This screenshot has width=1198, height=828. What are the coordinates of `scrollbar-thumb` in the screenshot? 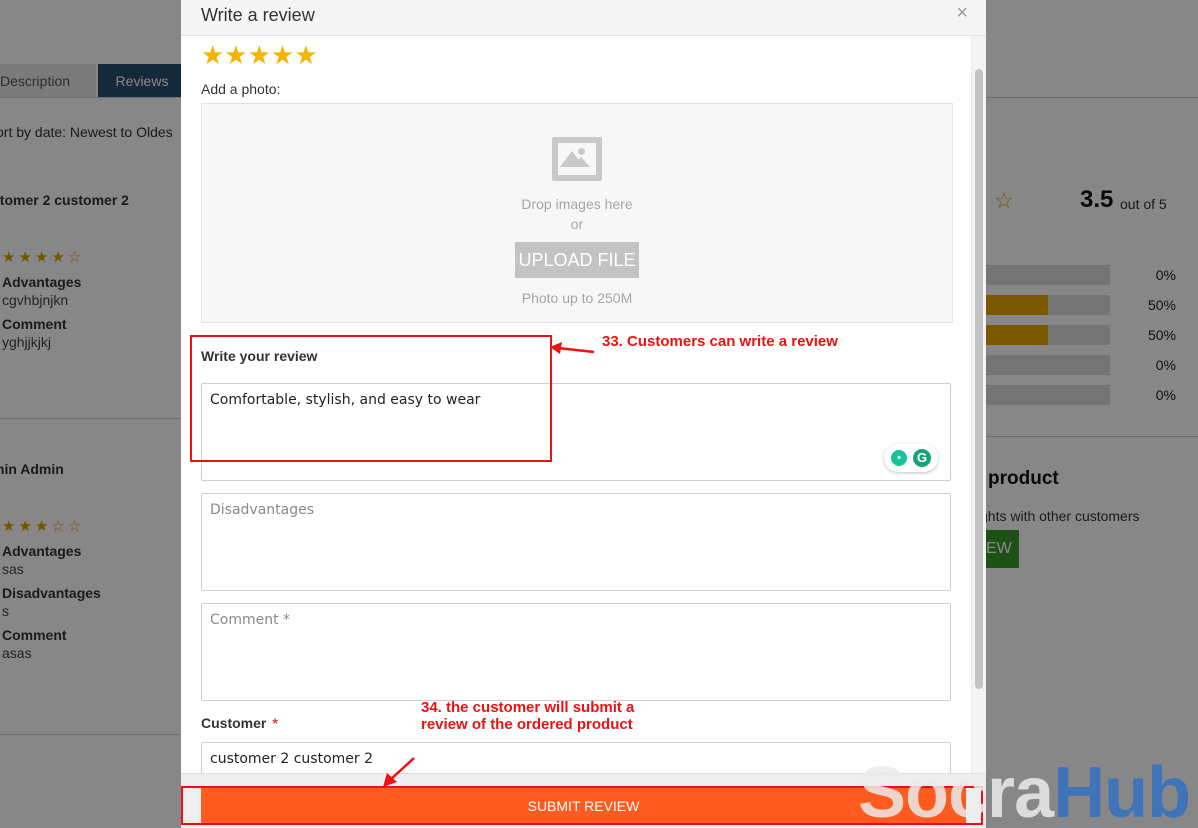 It's located at (979, 379).